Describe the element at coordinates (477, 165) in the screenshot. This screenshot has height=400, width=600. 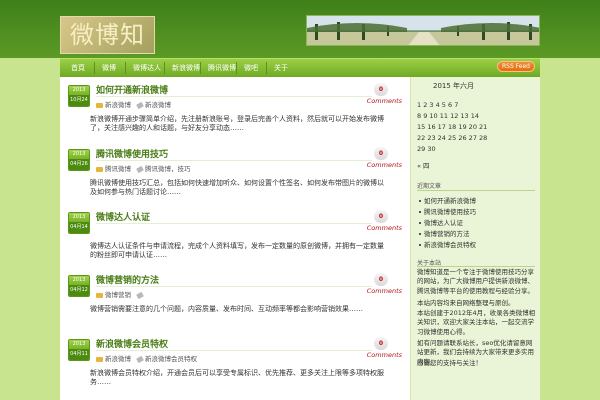
I see `calendar-prev-month-link: « 四` at that location.